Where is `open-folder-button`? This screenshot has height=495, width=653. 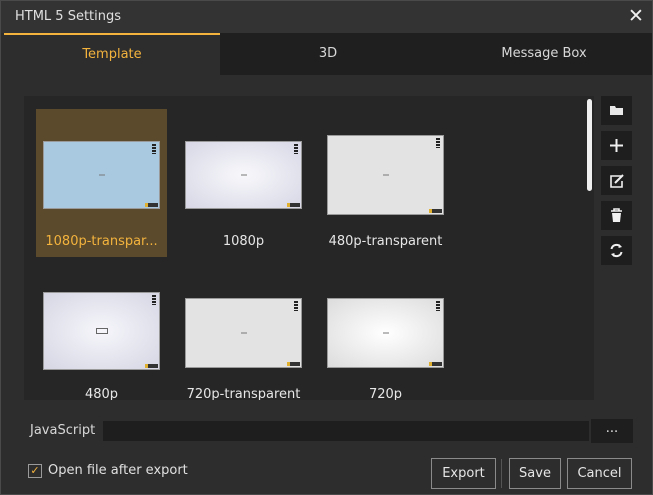
open-folder-button is located at coordinates (616, 110).